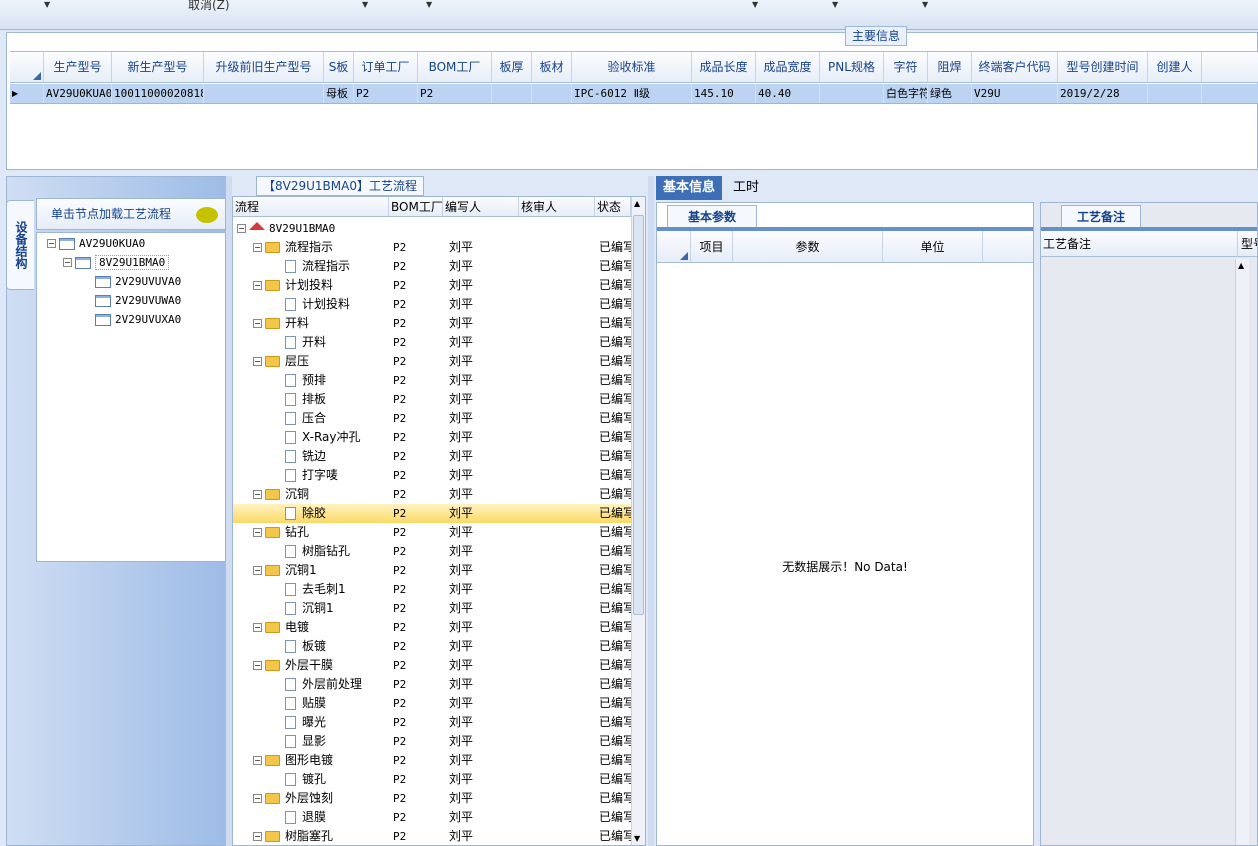 This screenshot has width=1258, height=846. What do you see at coordinates (138, 300) in the screenshot?
I see `tree-node: 2V29UVUWA0` at bounding box center [138, 300].